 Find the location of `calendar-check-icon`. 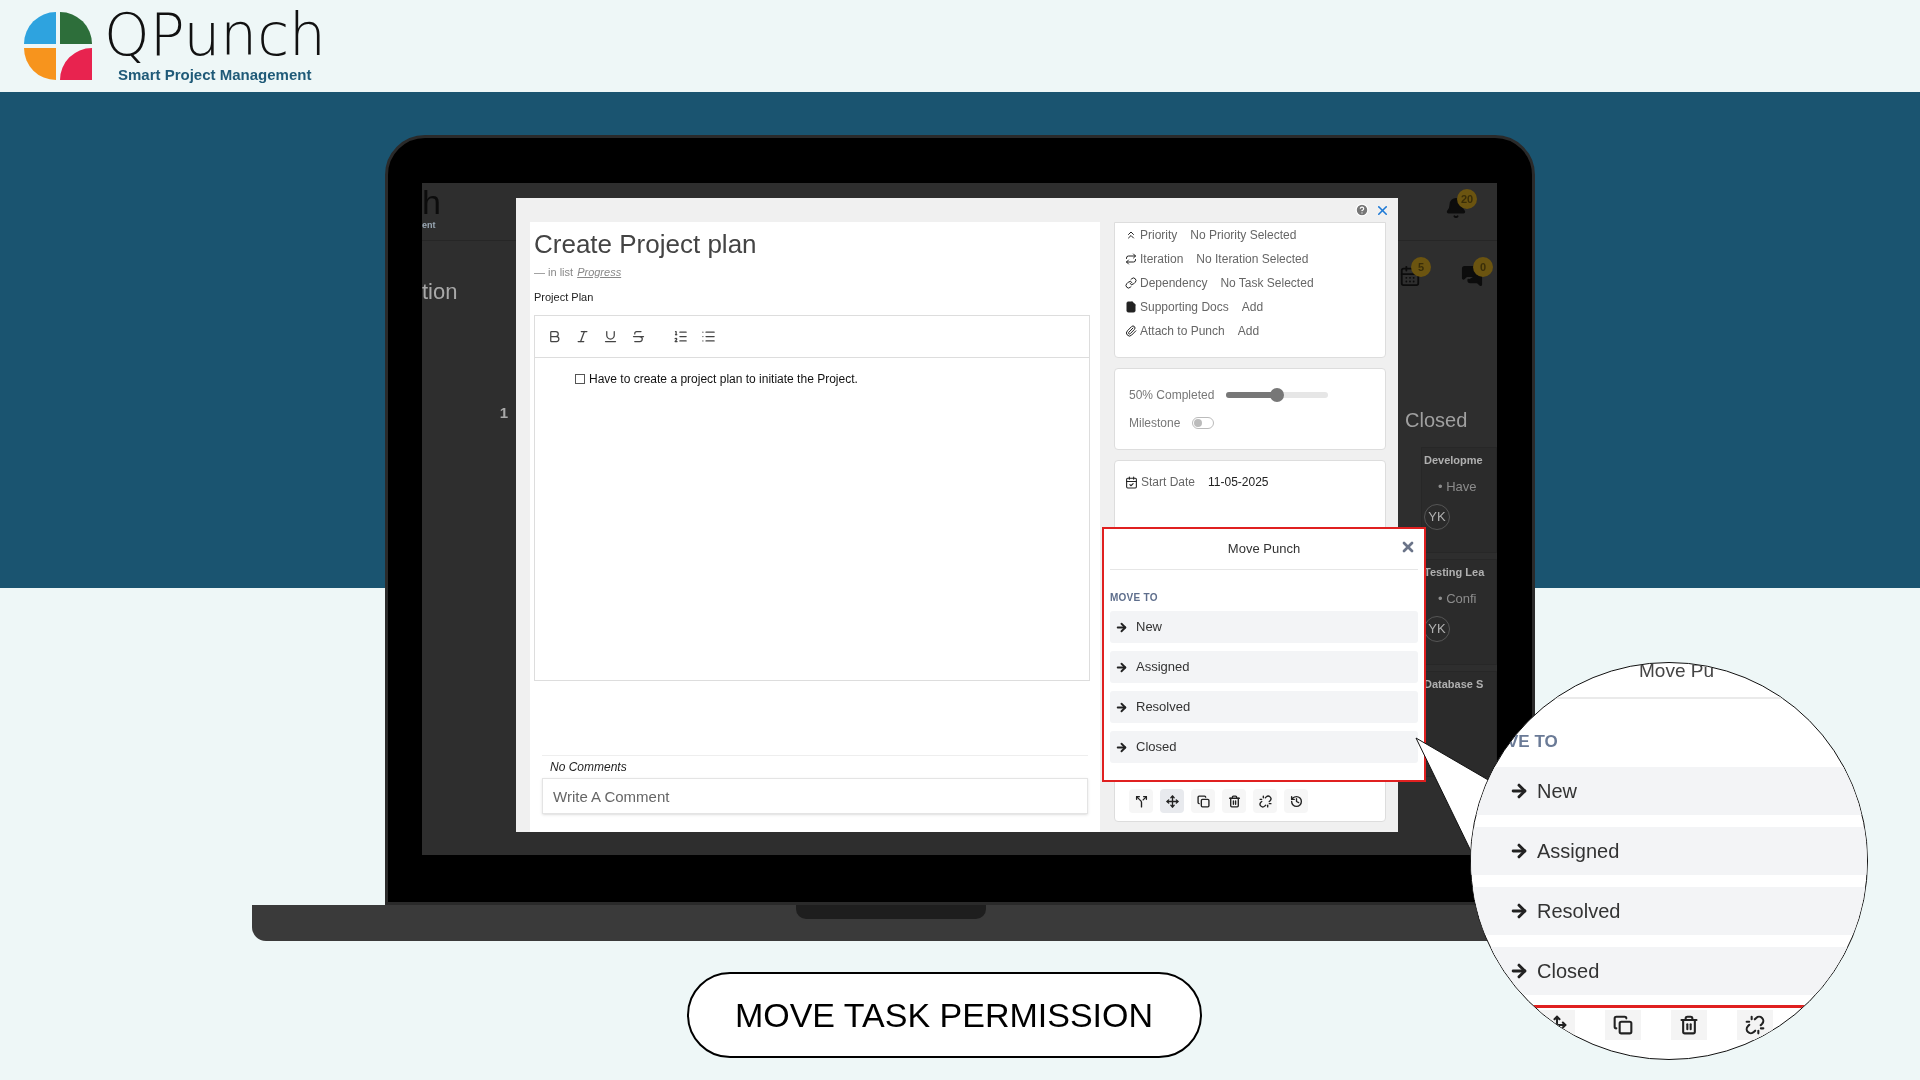

calendar-check-icon is located at coordinates (1131, 482).